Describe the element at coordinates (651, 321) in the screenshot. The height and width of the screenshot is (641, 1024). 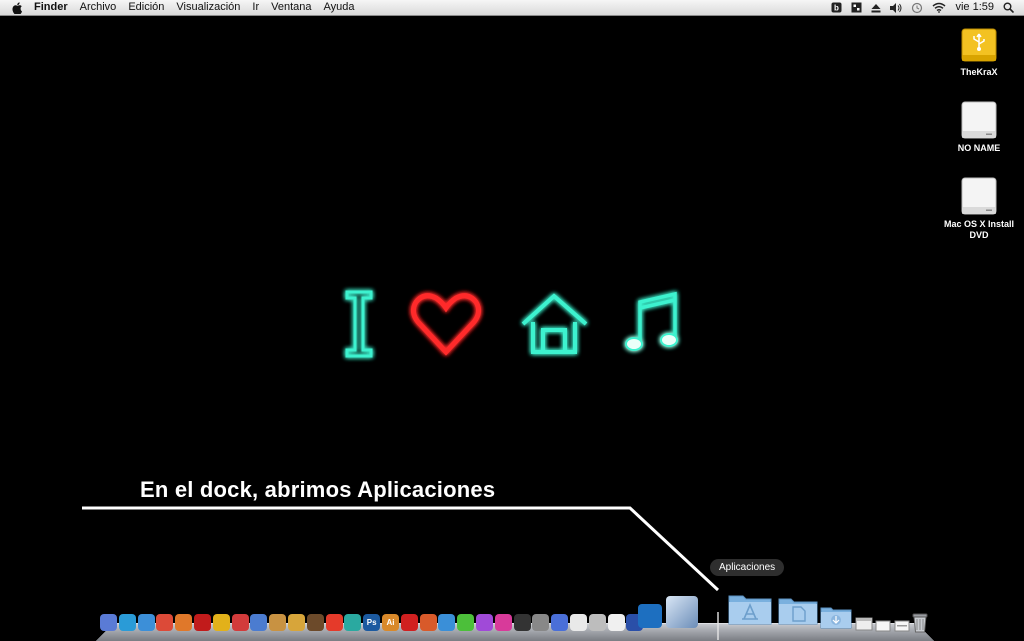
I see `wallpaper-music-note-icon` at that location.